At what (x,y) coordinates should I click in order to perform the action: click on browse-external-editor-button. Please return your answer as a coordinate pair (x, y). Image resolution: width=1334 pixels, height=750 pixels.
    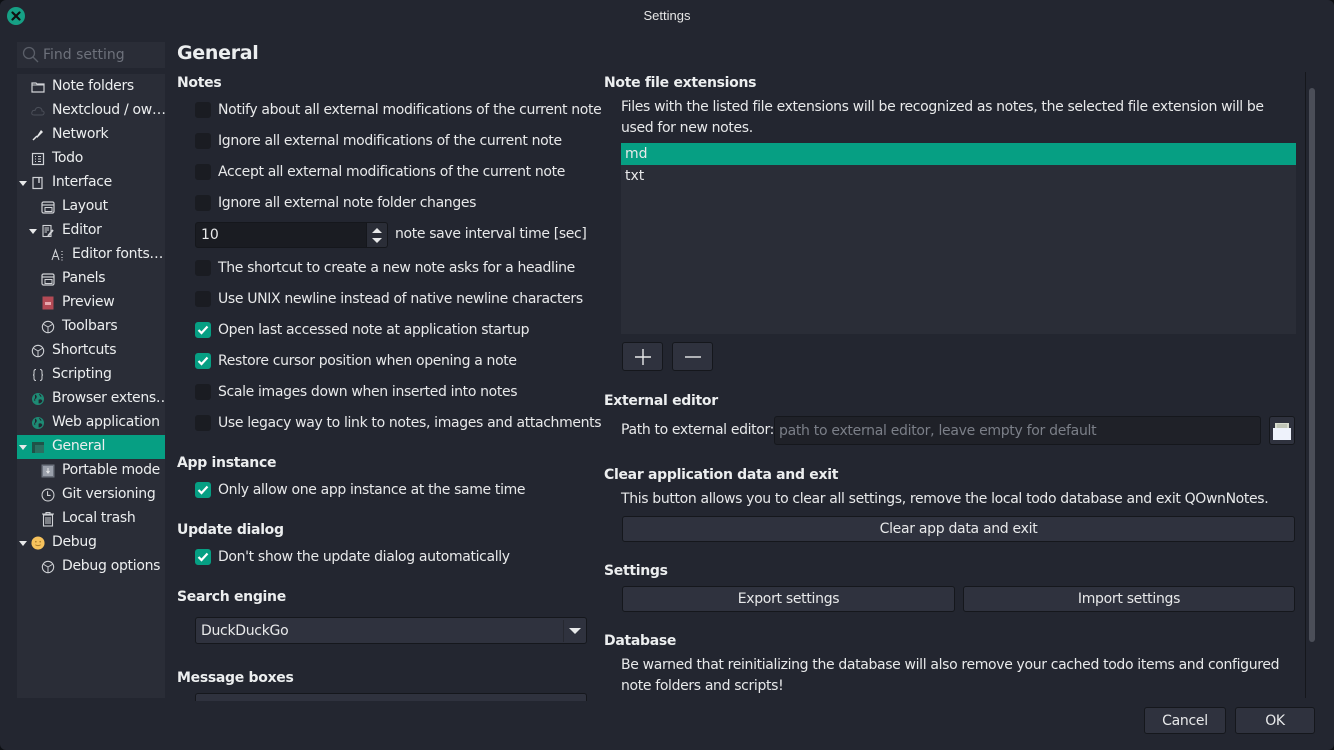
    Looking at the image, I should click on (1282, 430).